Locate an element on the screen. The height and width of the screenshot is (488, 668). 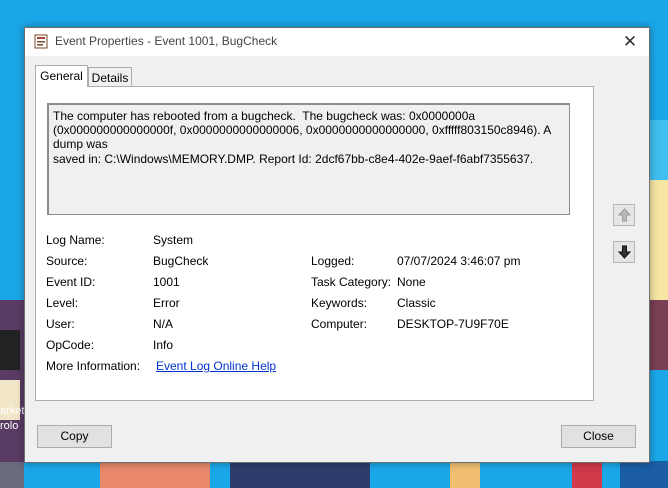
background-text-2: rolo is located at coordinates (9, 426).